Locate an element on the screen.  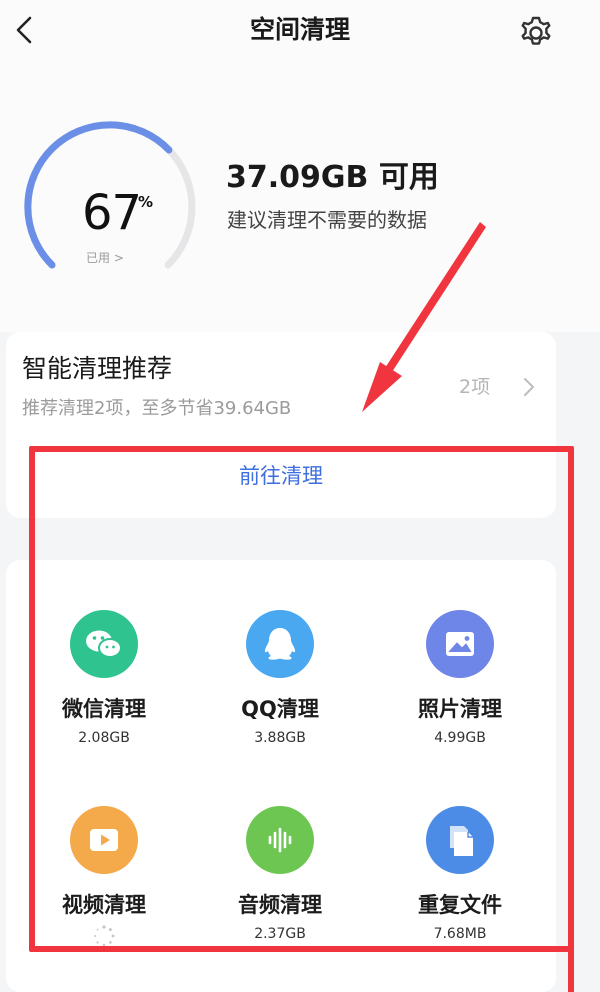
category-tile-audio: 音频清理 2.37GB is located at coordinates (280, 891).